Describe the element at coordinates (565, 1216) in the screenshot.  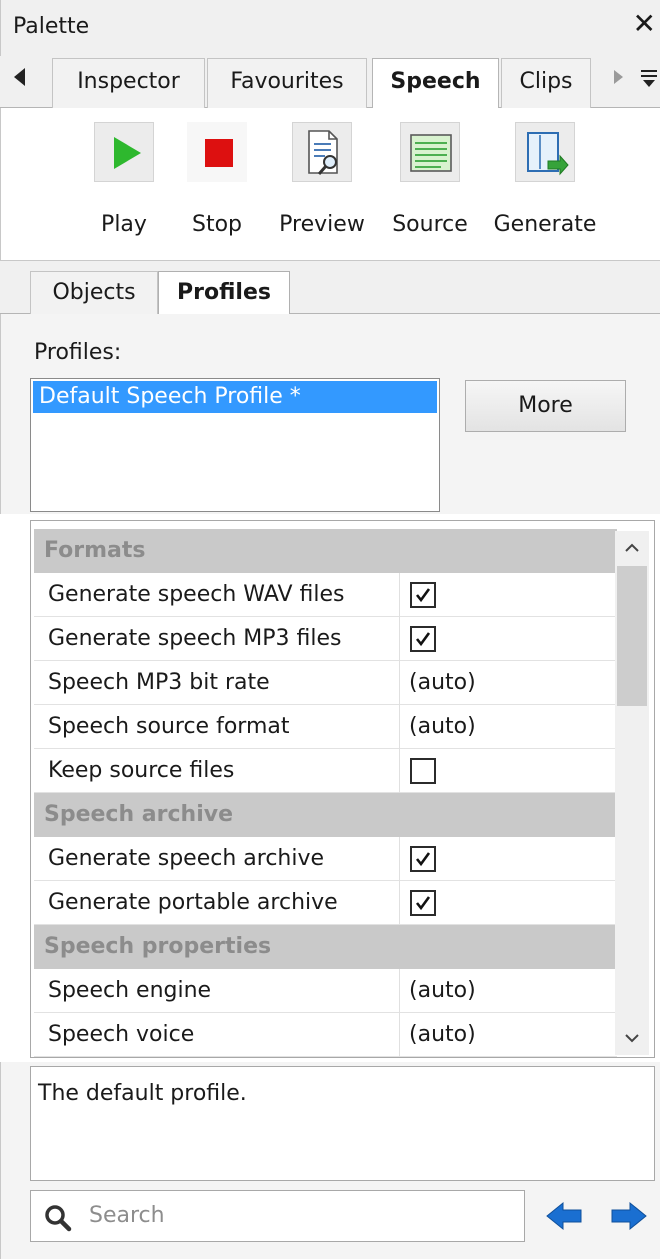
I see `arrow-left-icon` at that location.